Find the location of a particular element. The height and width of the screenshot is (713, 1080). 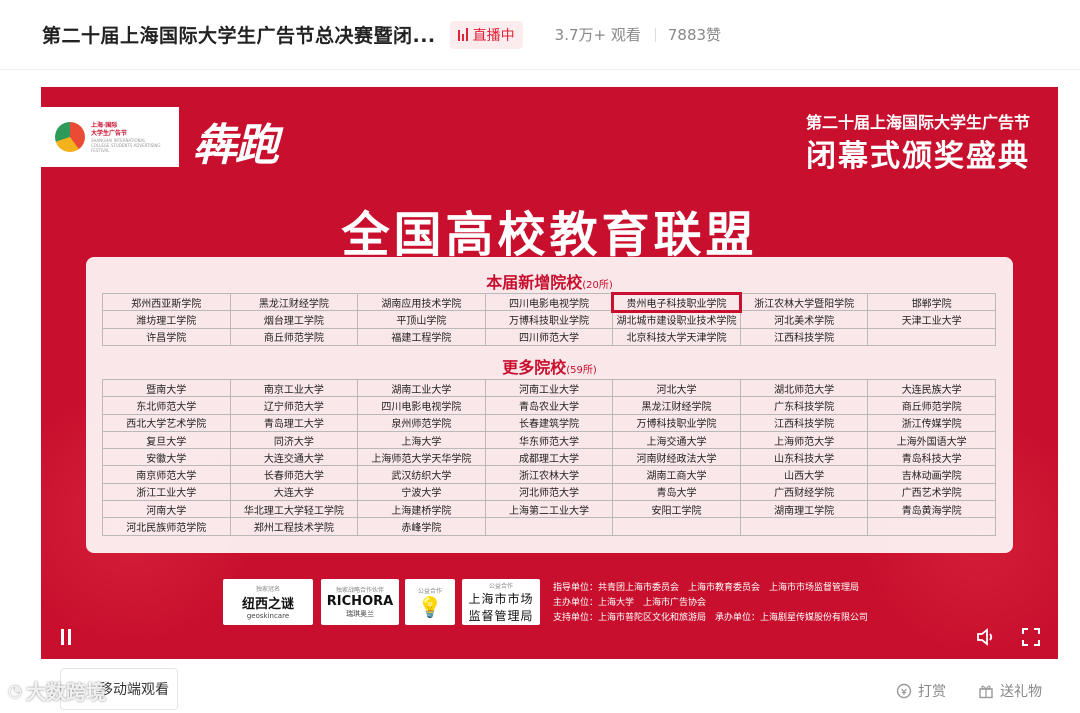

school-cell: 华北理工大学轻工学院 is located at coordinates (294, 509).